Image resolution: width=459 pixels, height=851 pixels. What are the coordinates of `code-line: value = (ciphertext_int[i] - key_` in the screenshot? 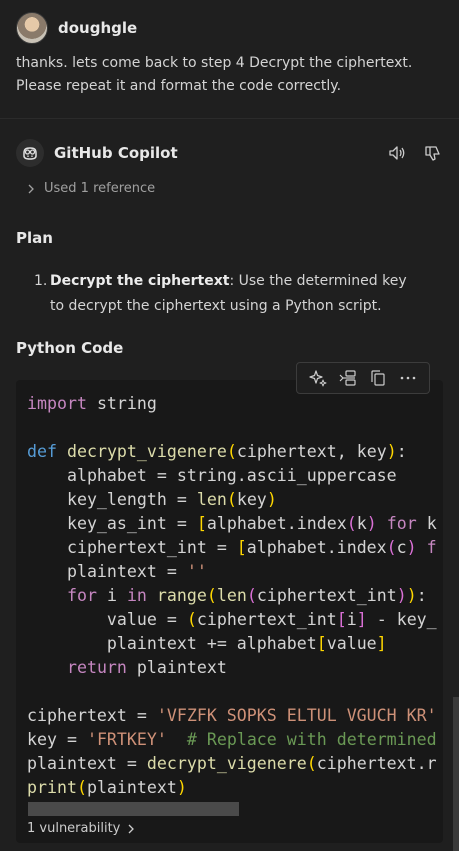 It's located at (232, 619).